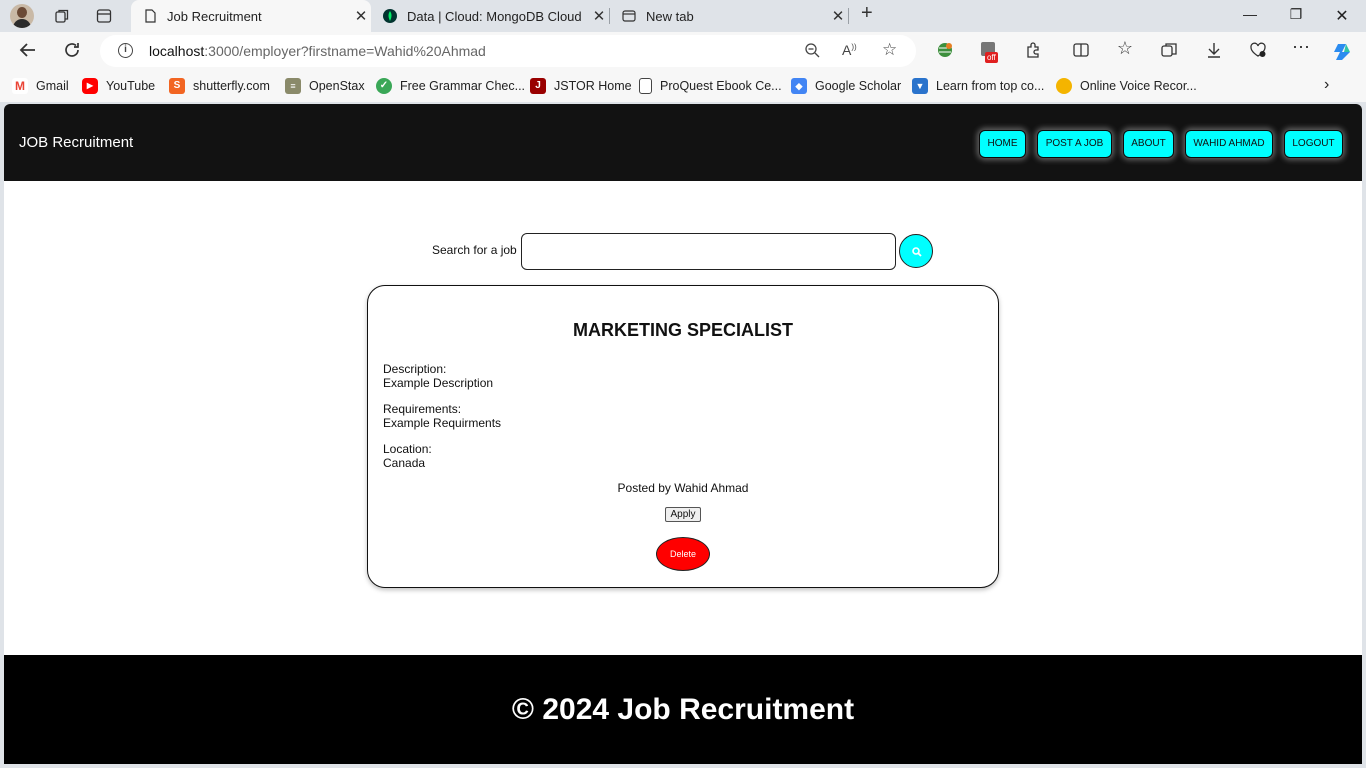 The height and width of the screenshot is (768, 1366). I want to click on bookmark-youtube: ▶ YouTube, so click(118, 86).